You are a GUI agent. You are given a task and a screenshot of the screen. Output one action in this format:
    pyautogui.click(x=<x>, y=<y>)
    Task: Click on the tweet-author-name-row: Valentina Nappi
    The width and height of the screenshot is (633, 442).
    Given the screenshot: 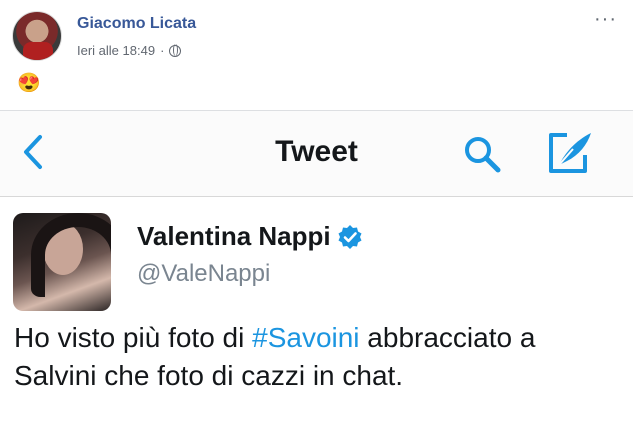 What is the action you would take?
    pyautogui.click(x=250, y=236)
    